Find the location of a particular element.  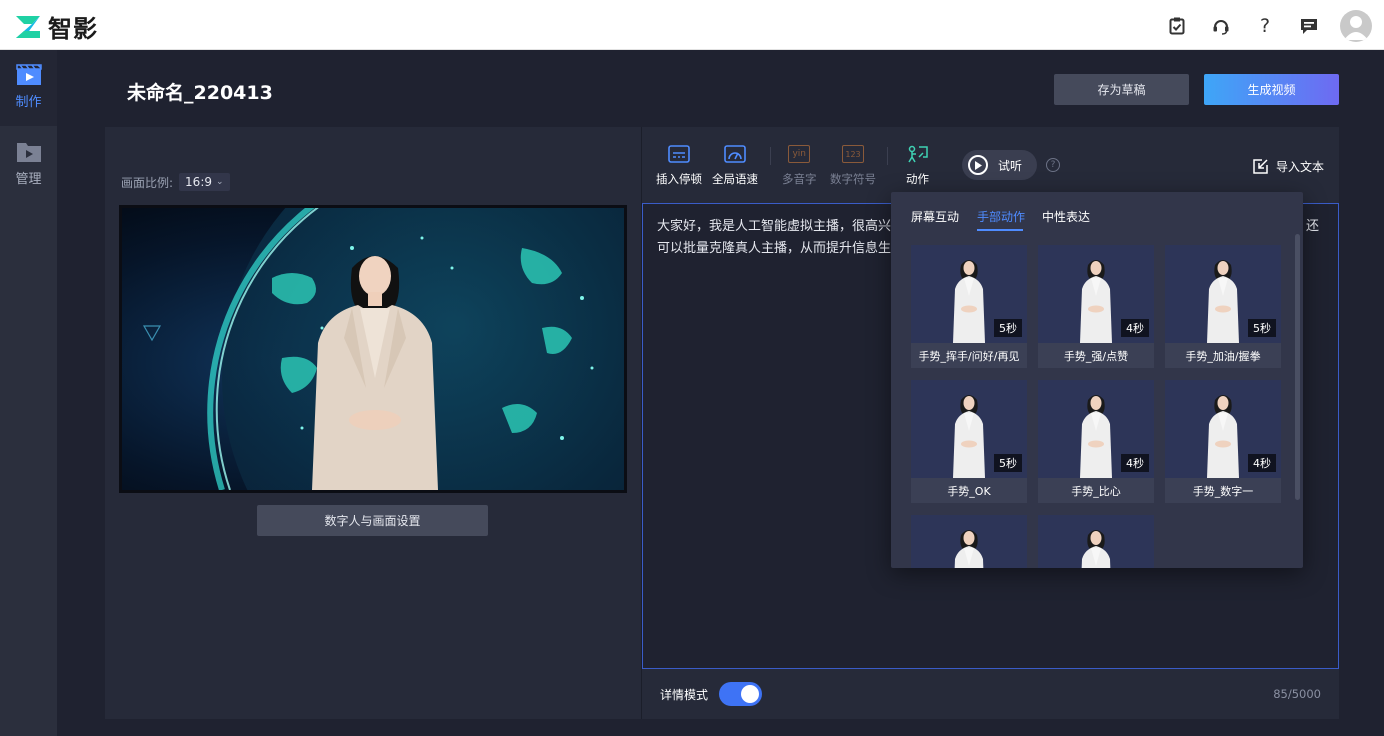

character-counter: 85/5000 is located at coordinates (1297, 694).